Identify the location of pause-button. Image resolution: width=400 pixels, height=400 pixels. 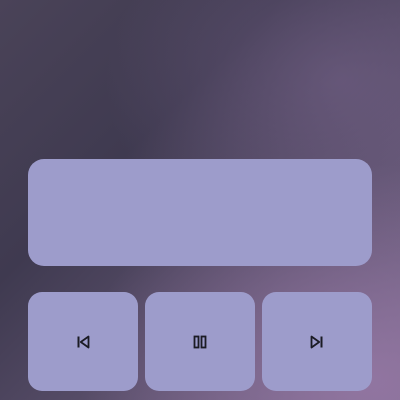
(200, 341).